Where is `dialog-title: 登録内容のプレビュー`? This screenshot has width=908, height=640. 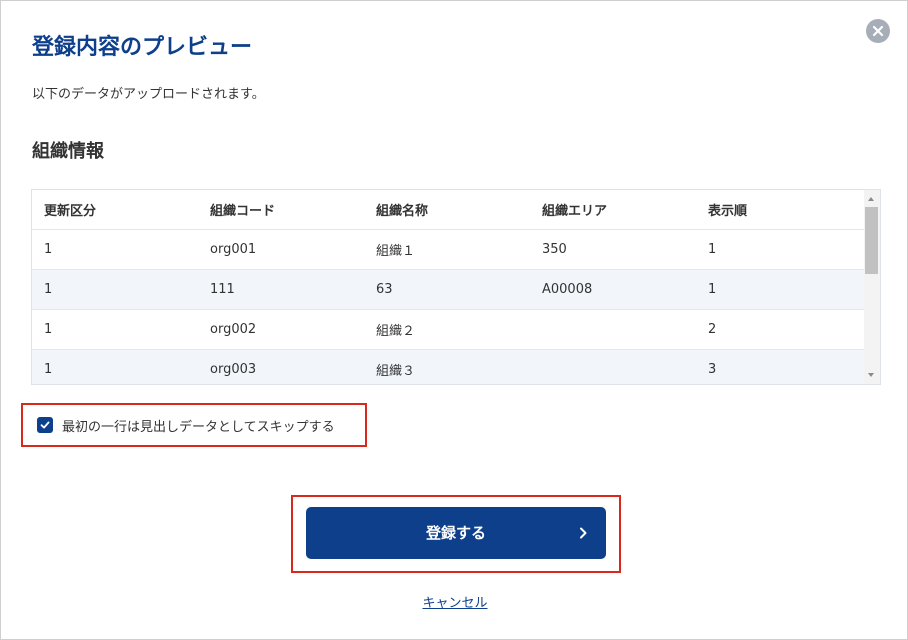 dialog-title: 登録内容のプレビュー is located at coordinates (142, 47).